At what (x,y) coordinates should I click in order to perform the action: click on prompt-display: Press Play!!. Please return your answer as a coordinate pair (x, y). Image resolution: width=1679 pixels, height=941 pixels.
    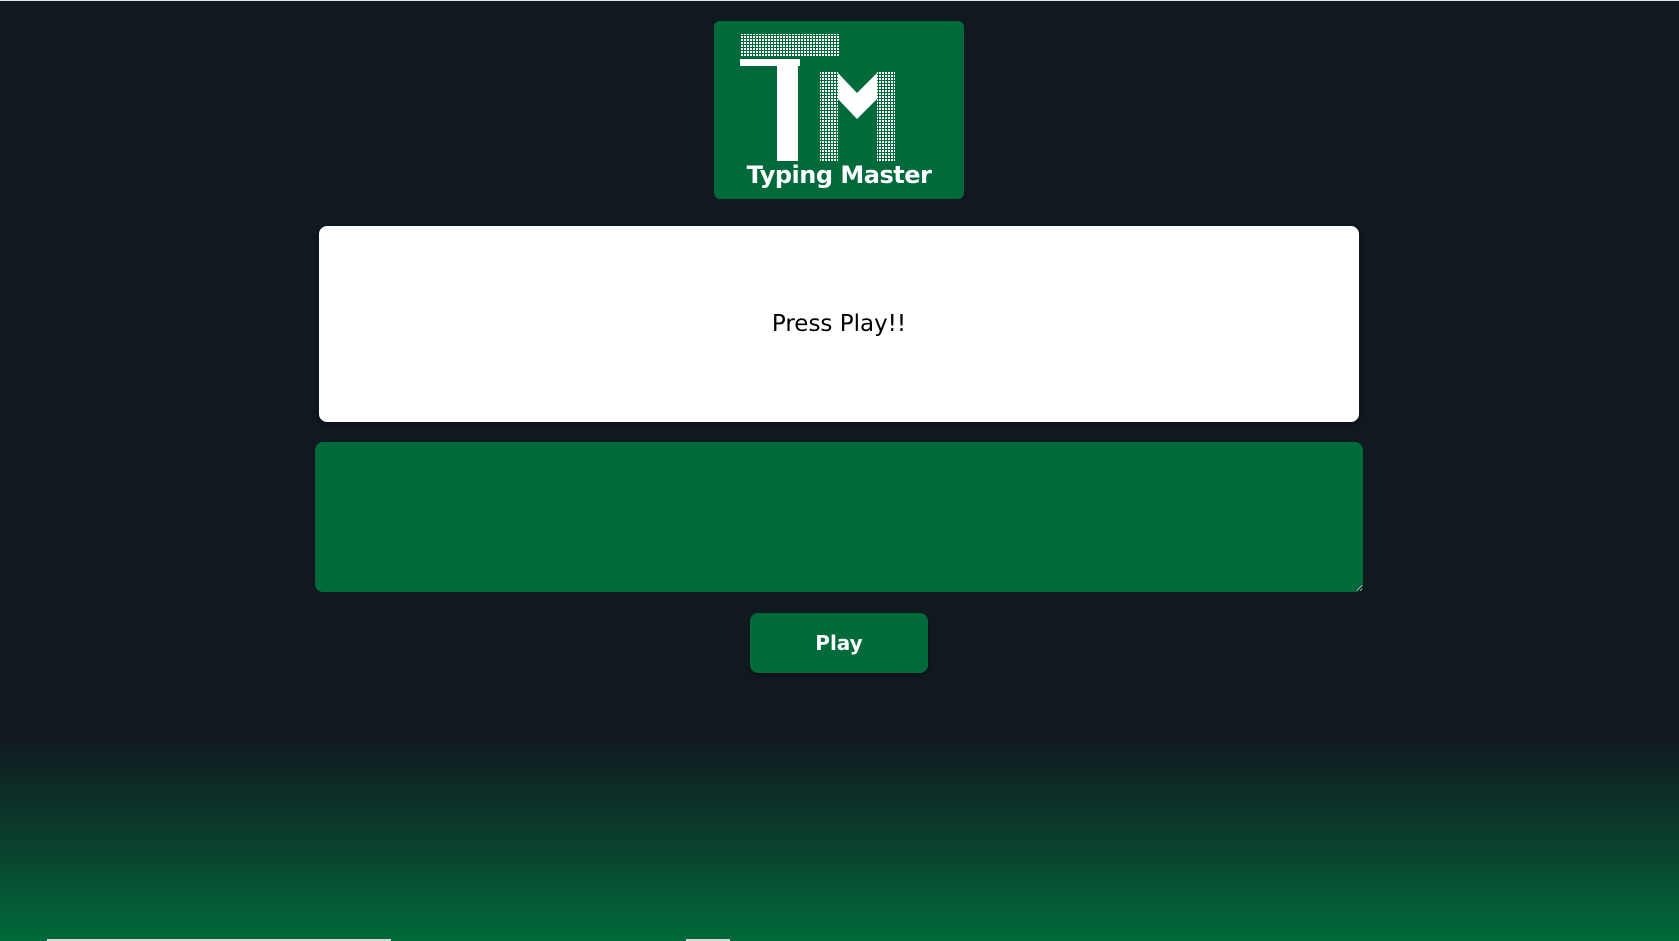
    Looking at the image, I should click on (839, 324).